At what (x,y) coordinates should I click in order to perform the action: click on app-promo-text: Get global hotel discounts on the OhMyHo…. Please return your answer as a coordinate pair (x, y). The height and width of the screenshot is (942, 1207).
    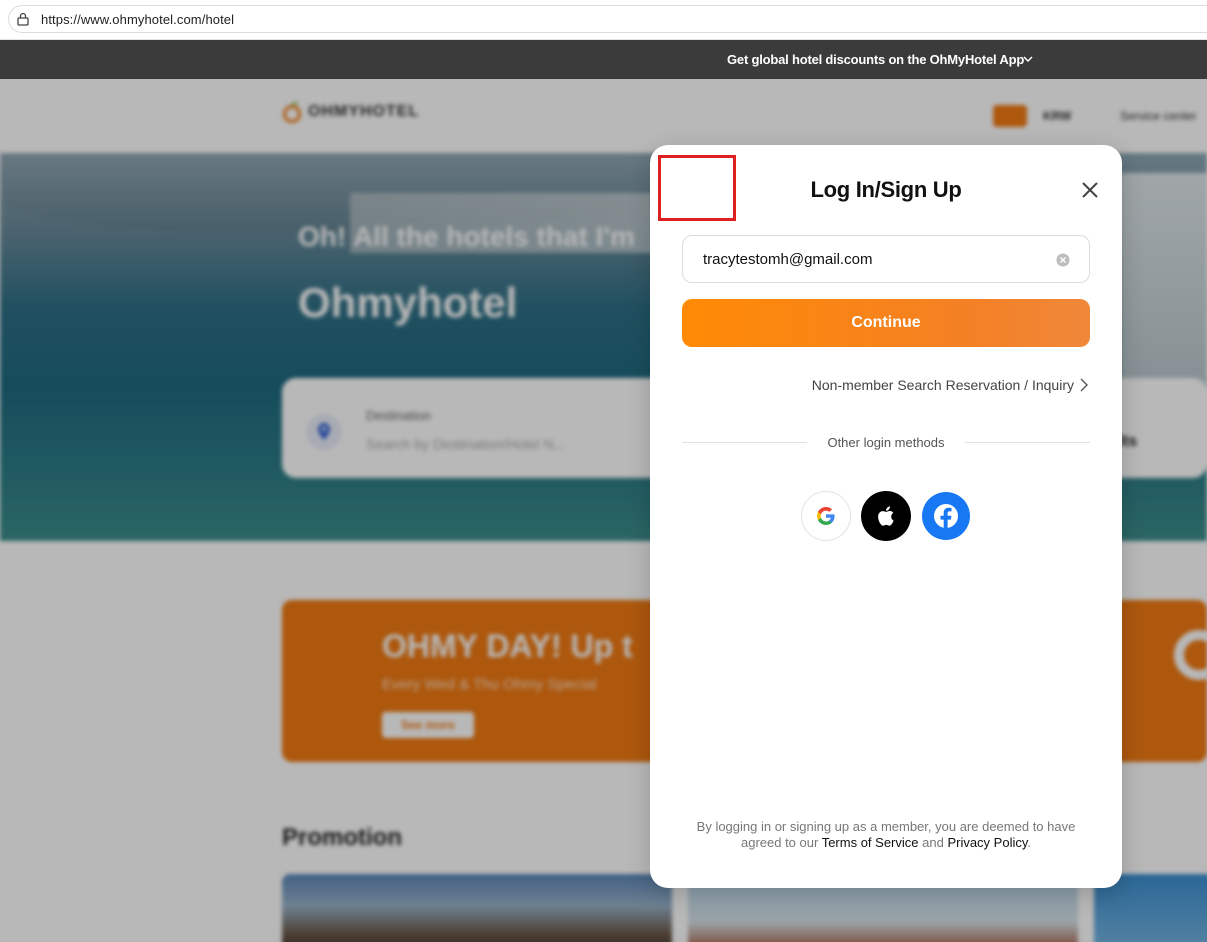
    Looking at the image, I should click on (876, 59).